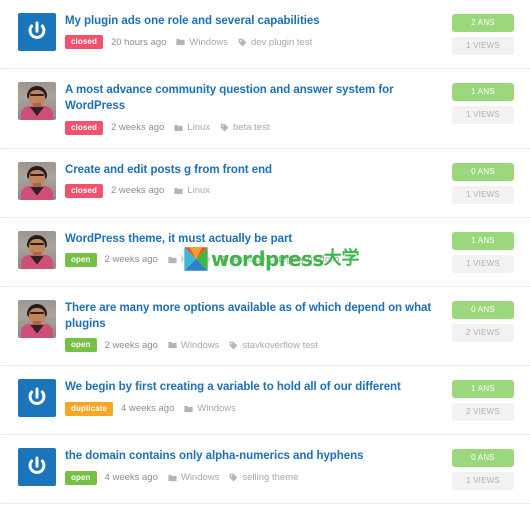  What do you see at coordinates (89, 408) in the screenshot?
I see `status-badge: duplicate` at bounding box center [89, 408].